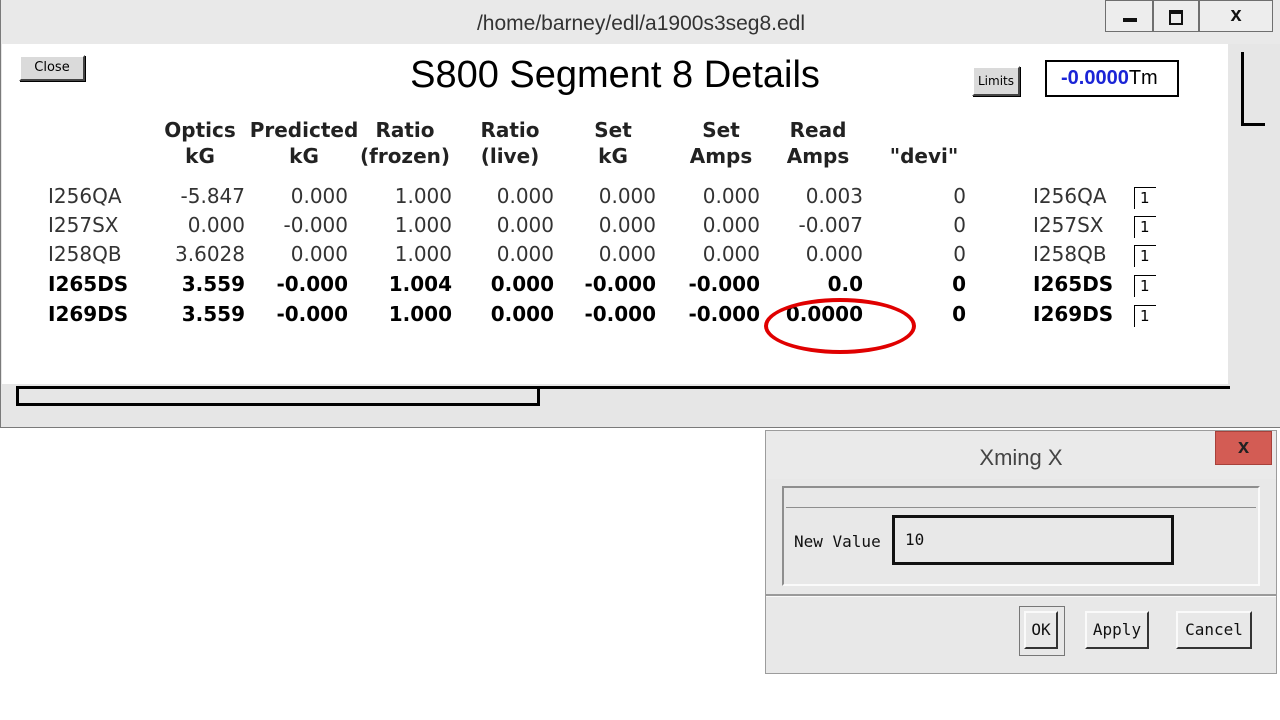 Image resolution: width=1280 pixels, height=720 pixels. I want to click on horizontal-scrollbar, so click(623, 398).